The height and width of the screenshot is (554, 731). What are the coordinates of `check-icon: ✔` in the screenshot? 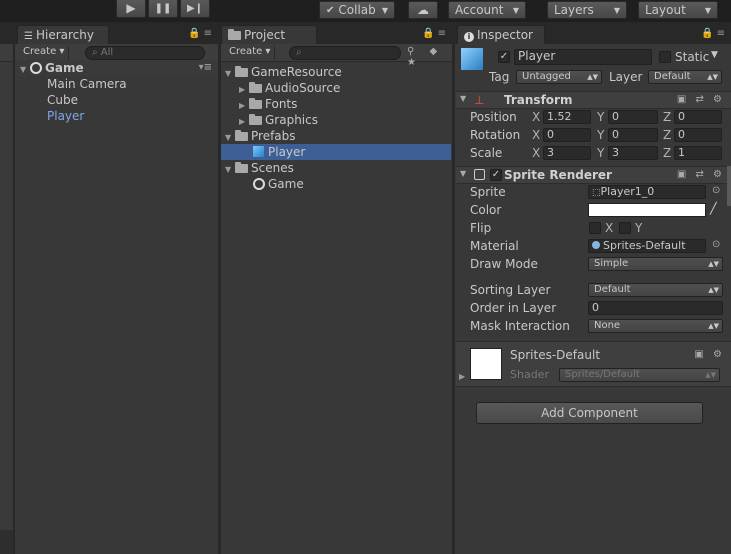 It's located at (330, 10).